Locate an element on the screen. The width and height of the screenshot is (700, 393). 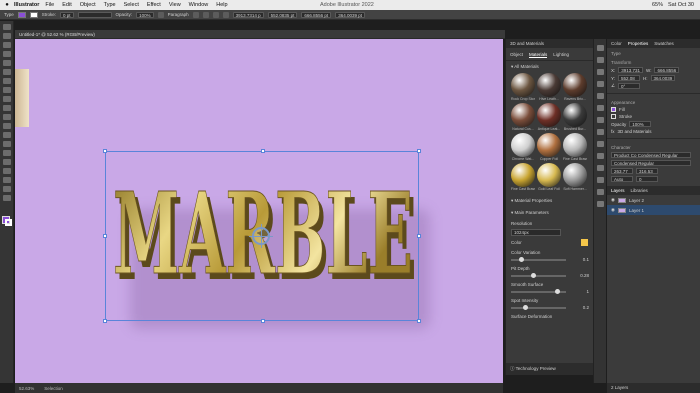
blend-tool-icon is located at coordinates (6, 180).